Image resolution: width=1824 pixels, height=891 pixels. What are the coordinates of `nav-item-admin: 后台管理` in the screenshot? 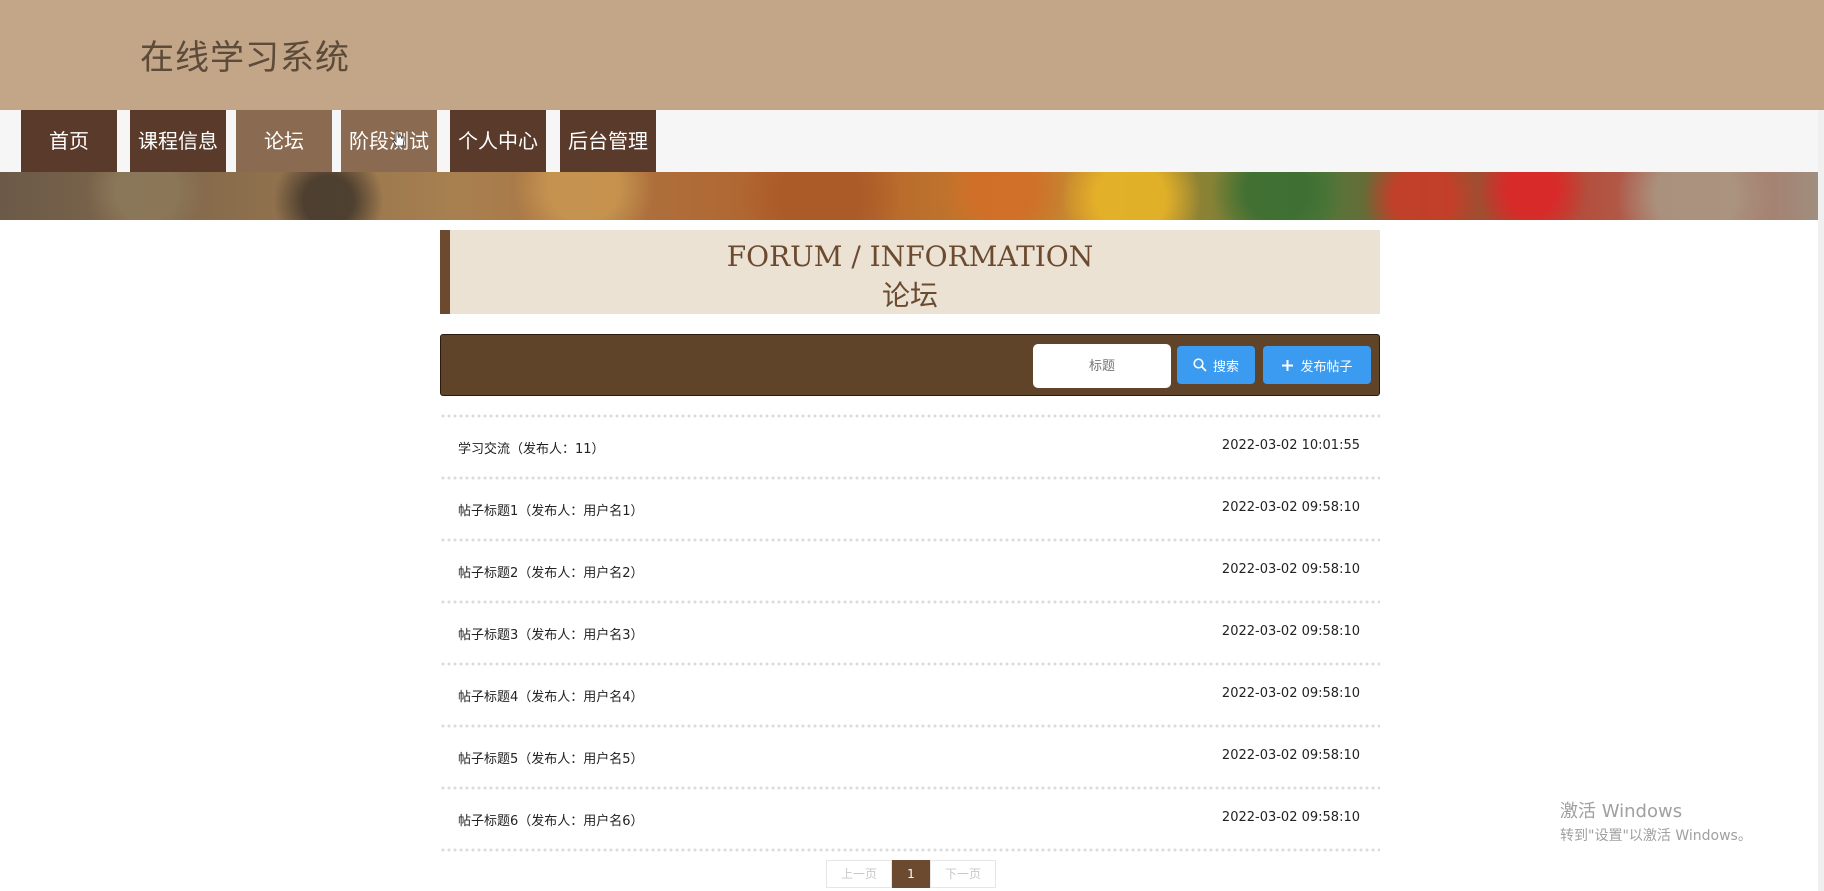 It's located at (608, 141).